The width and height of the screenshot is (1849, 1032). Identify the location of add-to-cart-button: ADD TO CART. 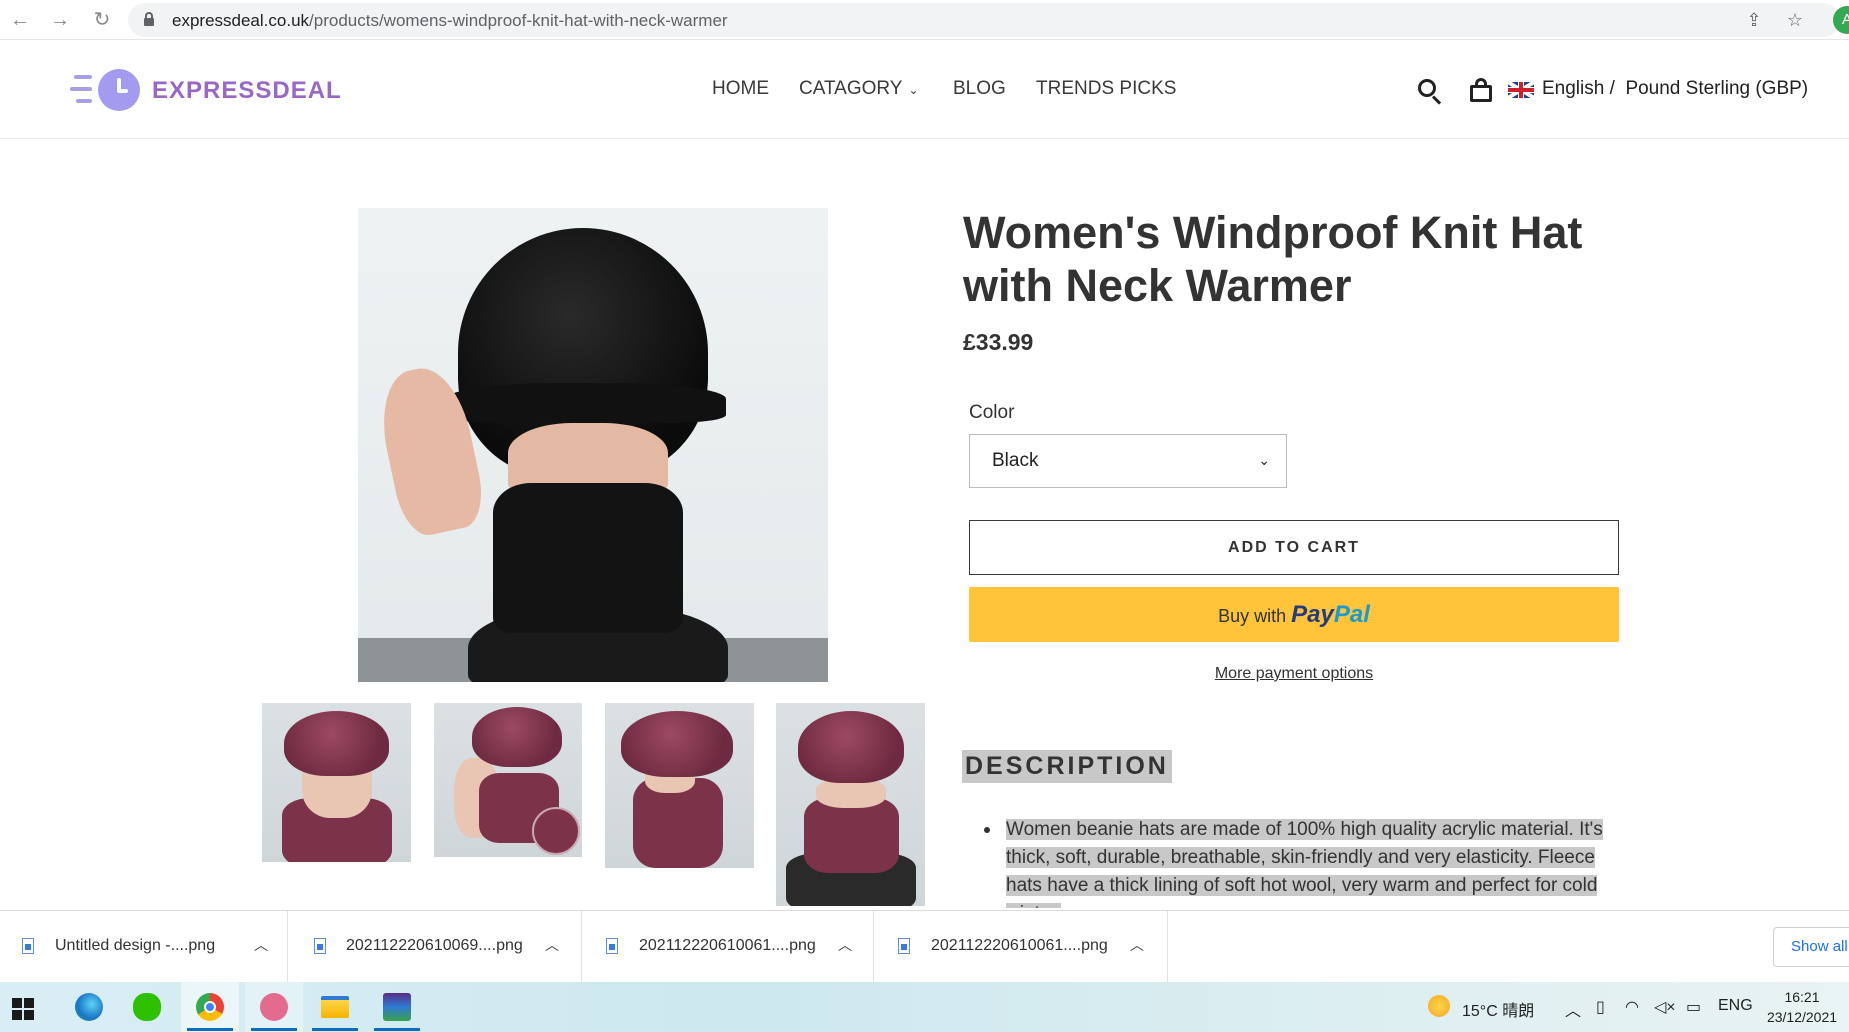
(1294, 547).